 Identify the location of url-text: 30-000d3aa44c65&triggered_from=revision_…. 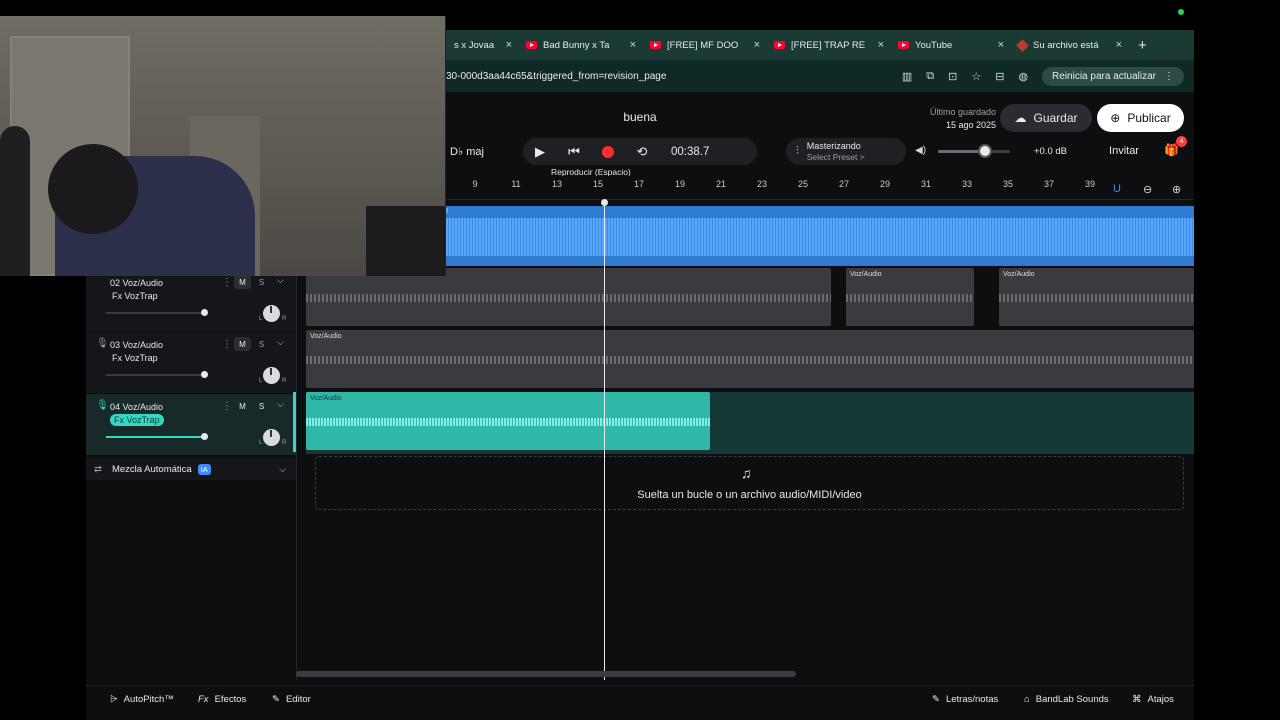
(674, 76).